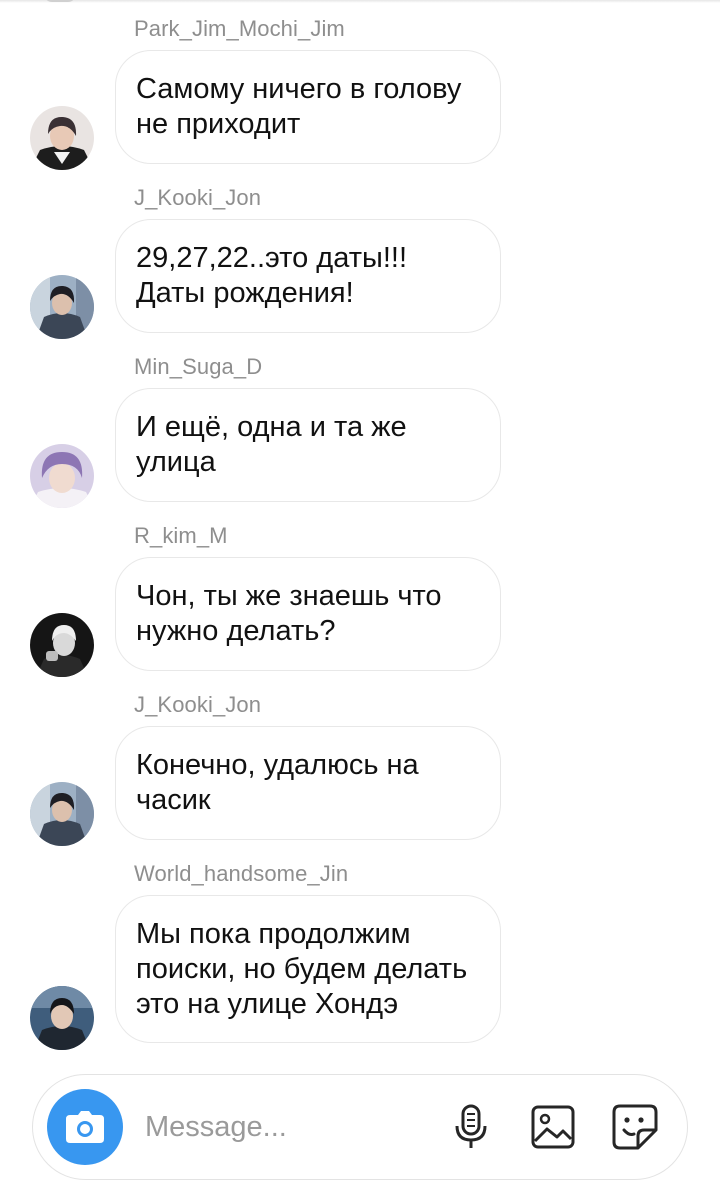 Image resolution: width=720 pixels, height=1186 pixels. I want to click on message-composer, so click(360, 1127).